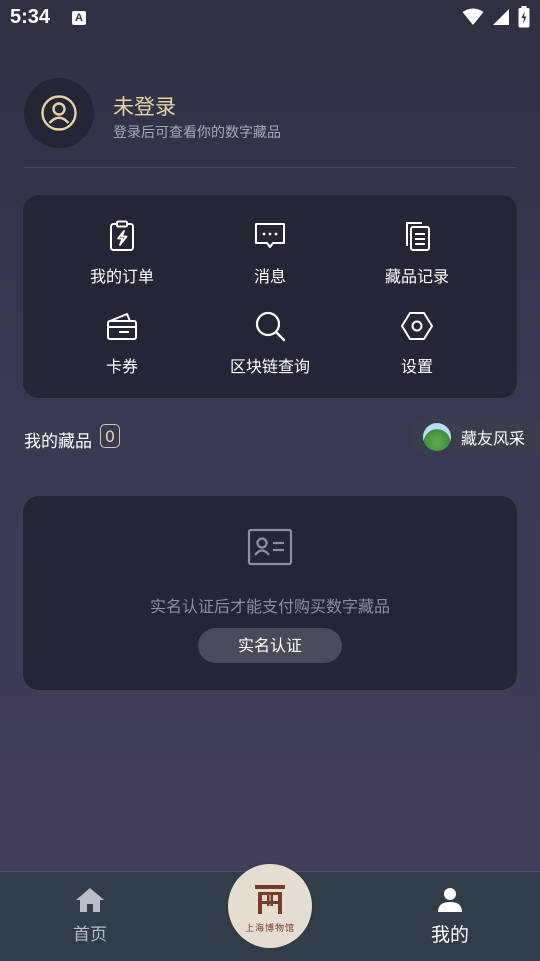  I want to click on museum-logo-text: 上海博物馆, so click(269, 929).